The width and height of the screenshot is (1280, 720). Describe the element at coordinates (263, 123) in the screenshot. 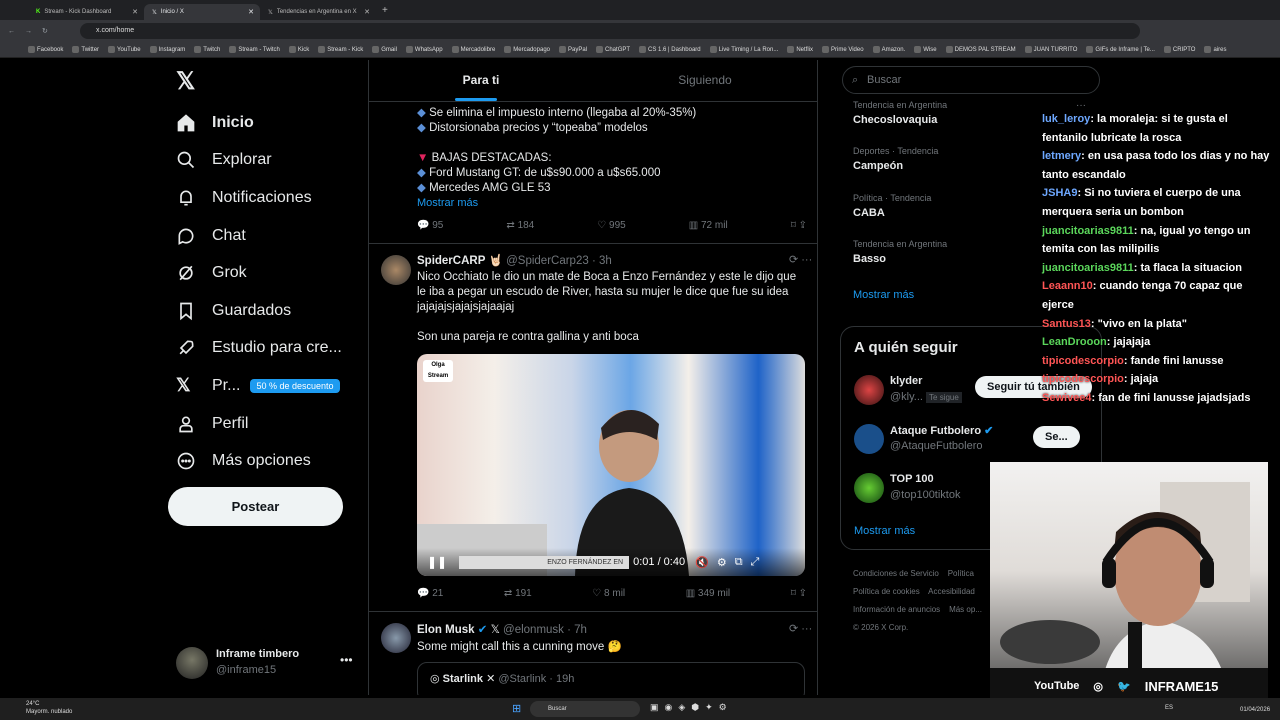

I see `nav-item-inicio: Inicio` at that location.